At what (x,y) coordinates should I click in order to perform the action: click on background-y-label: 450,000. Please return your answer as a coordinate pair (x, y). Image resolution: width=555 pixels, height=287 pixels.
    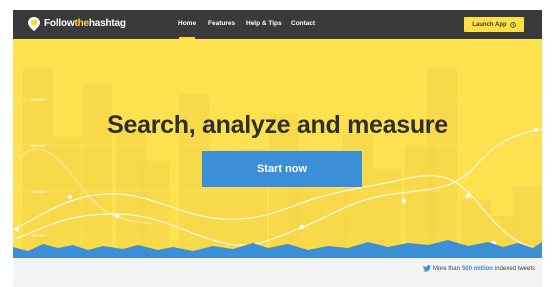
    Looking at the image, I should click on (38, 145).